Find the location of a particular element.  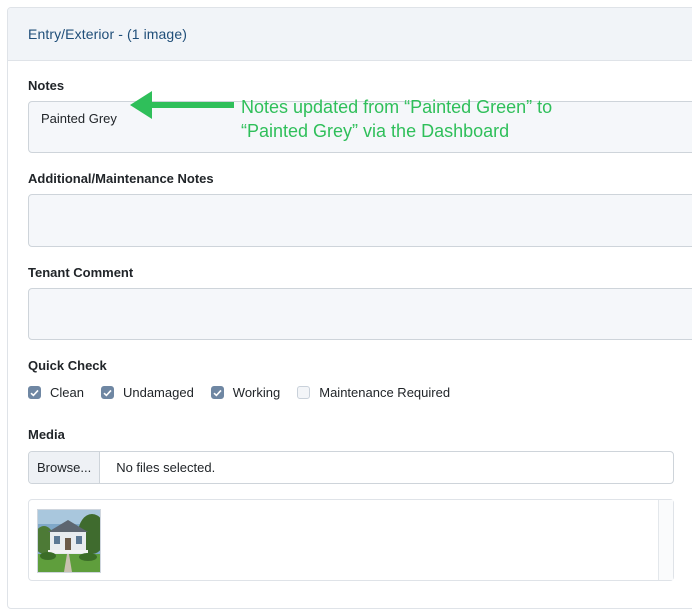

check-working-label: Working is located at coordinates (256, 392).